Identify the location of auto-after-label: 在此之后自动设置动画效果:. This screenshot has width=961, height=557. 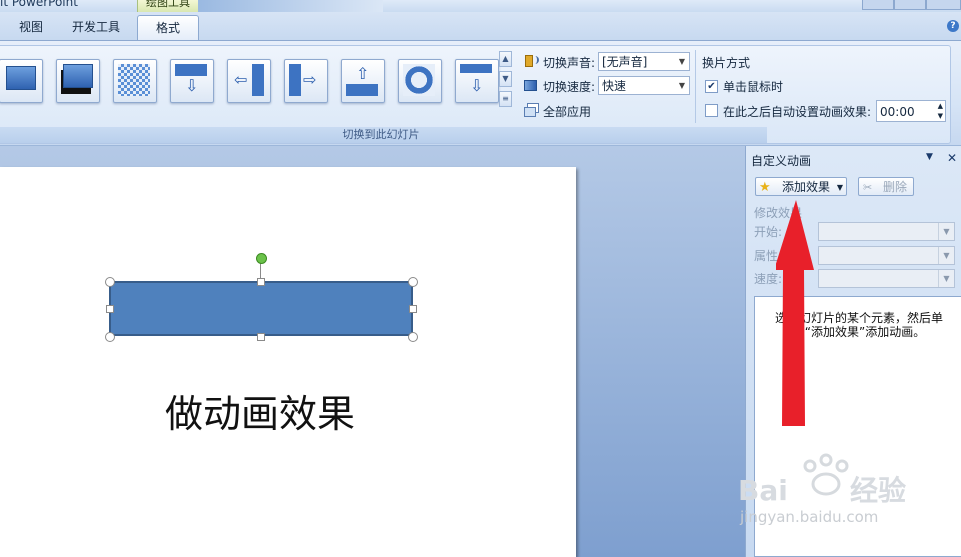
(797, 112).